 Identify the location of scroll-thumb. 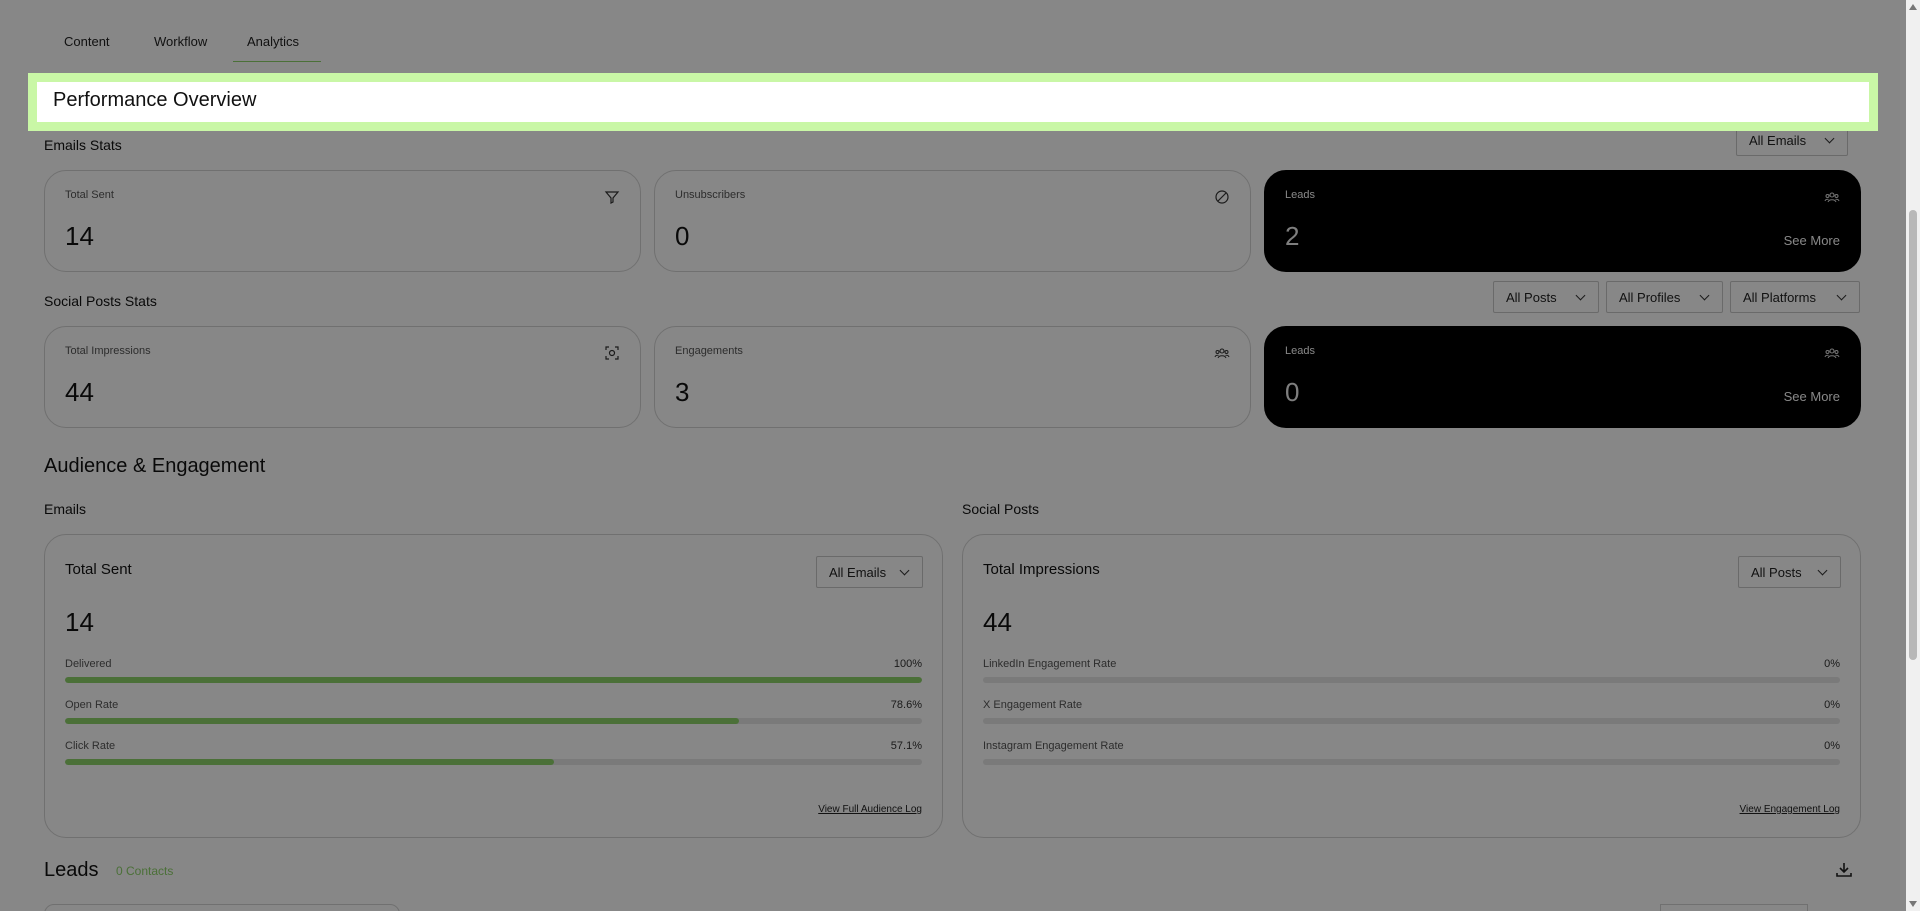
(1913, 435).